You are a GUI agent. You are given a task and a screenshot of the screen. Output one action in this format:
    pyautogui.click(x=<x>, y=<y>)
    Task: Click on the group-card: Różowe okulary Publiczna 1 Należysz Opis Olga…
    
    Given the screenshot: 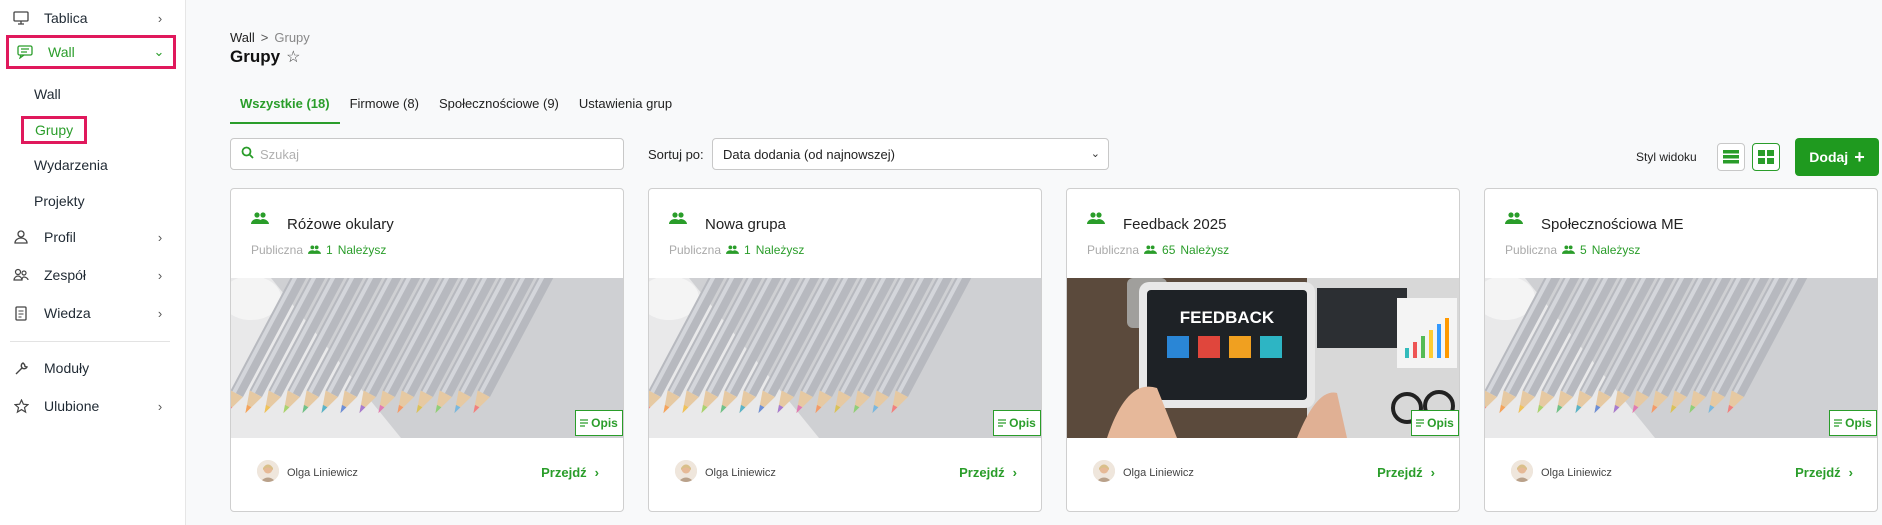 What is the action you would take?
    pyautogui.click(x=427, y=350)
    